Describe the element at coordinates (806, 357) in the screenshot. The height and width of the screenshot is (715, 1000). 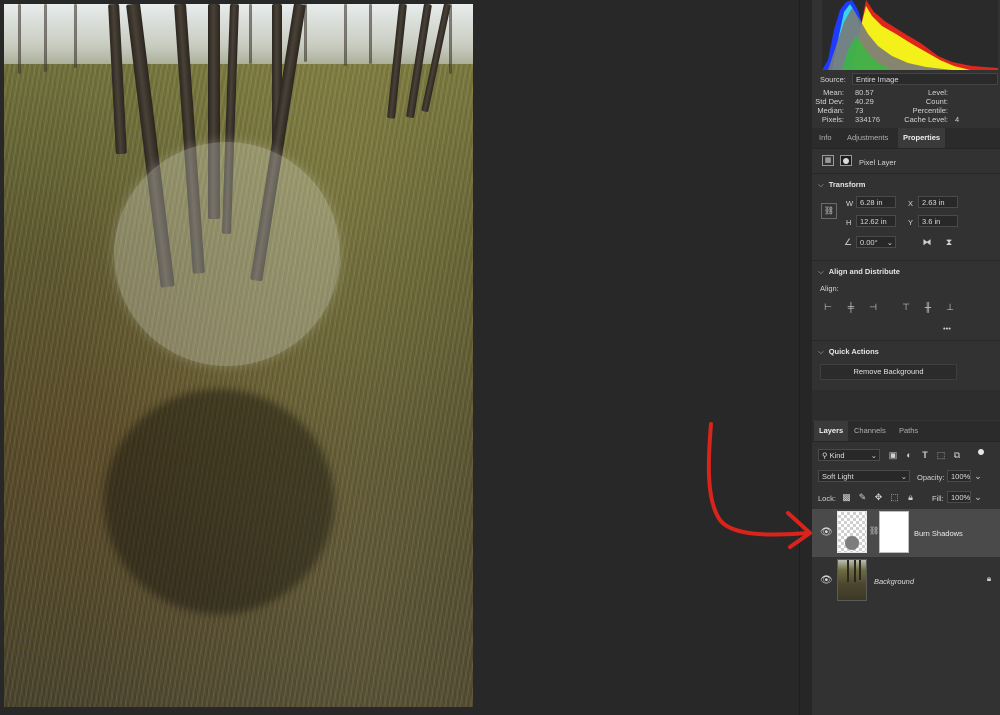
I see `panel-divider` at that location.